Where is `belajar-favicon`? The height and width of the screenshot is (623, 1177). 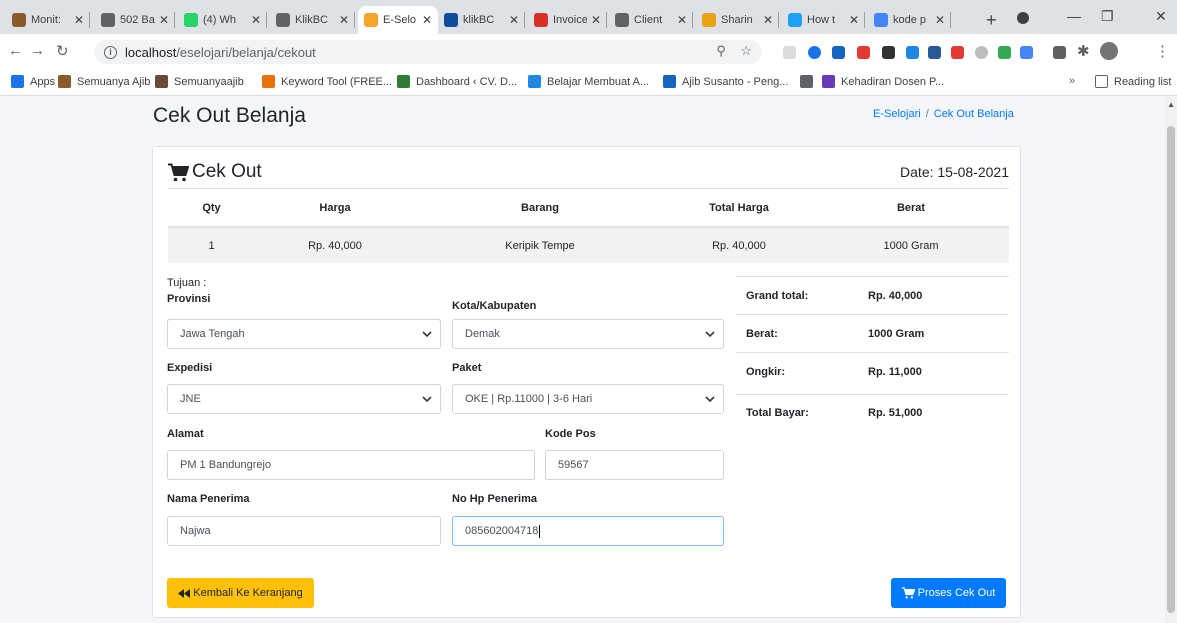
belajar-favicon is located at coordinates (534, 81).